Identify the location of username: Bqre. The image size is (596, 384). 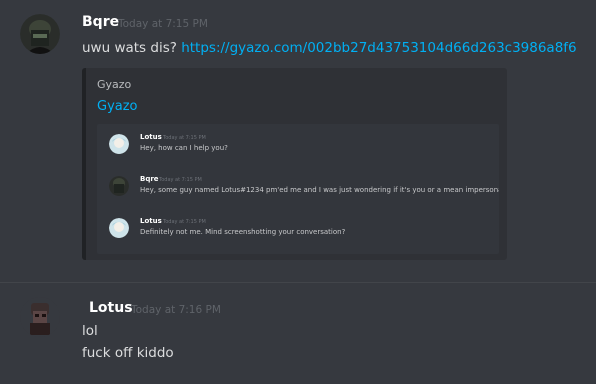
(100, 22).